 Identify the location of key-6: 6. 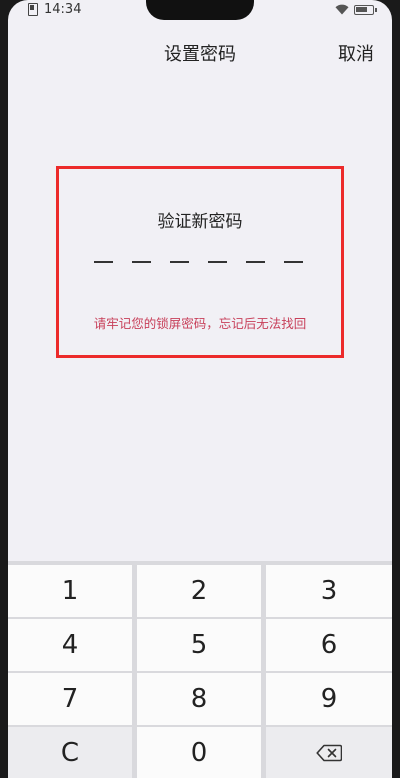
(329, 645).